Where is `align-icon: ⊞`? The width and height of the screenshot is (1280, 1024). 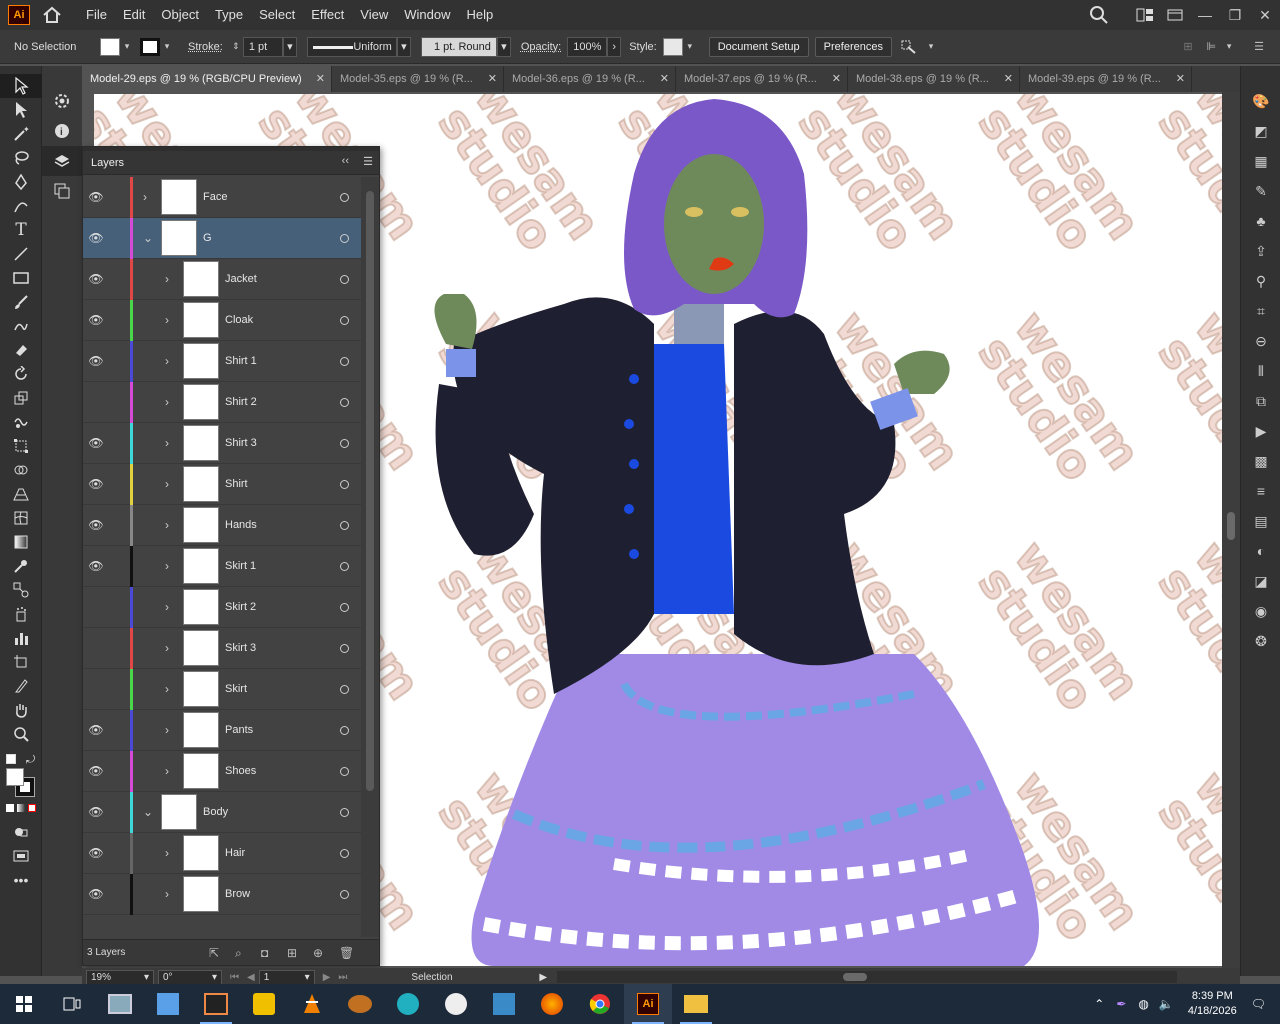 align-icon: ⊞ is located at coordinates (1187, 46).